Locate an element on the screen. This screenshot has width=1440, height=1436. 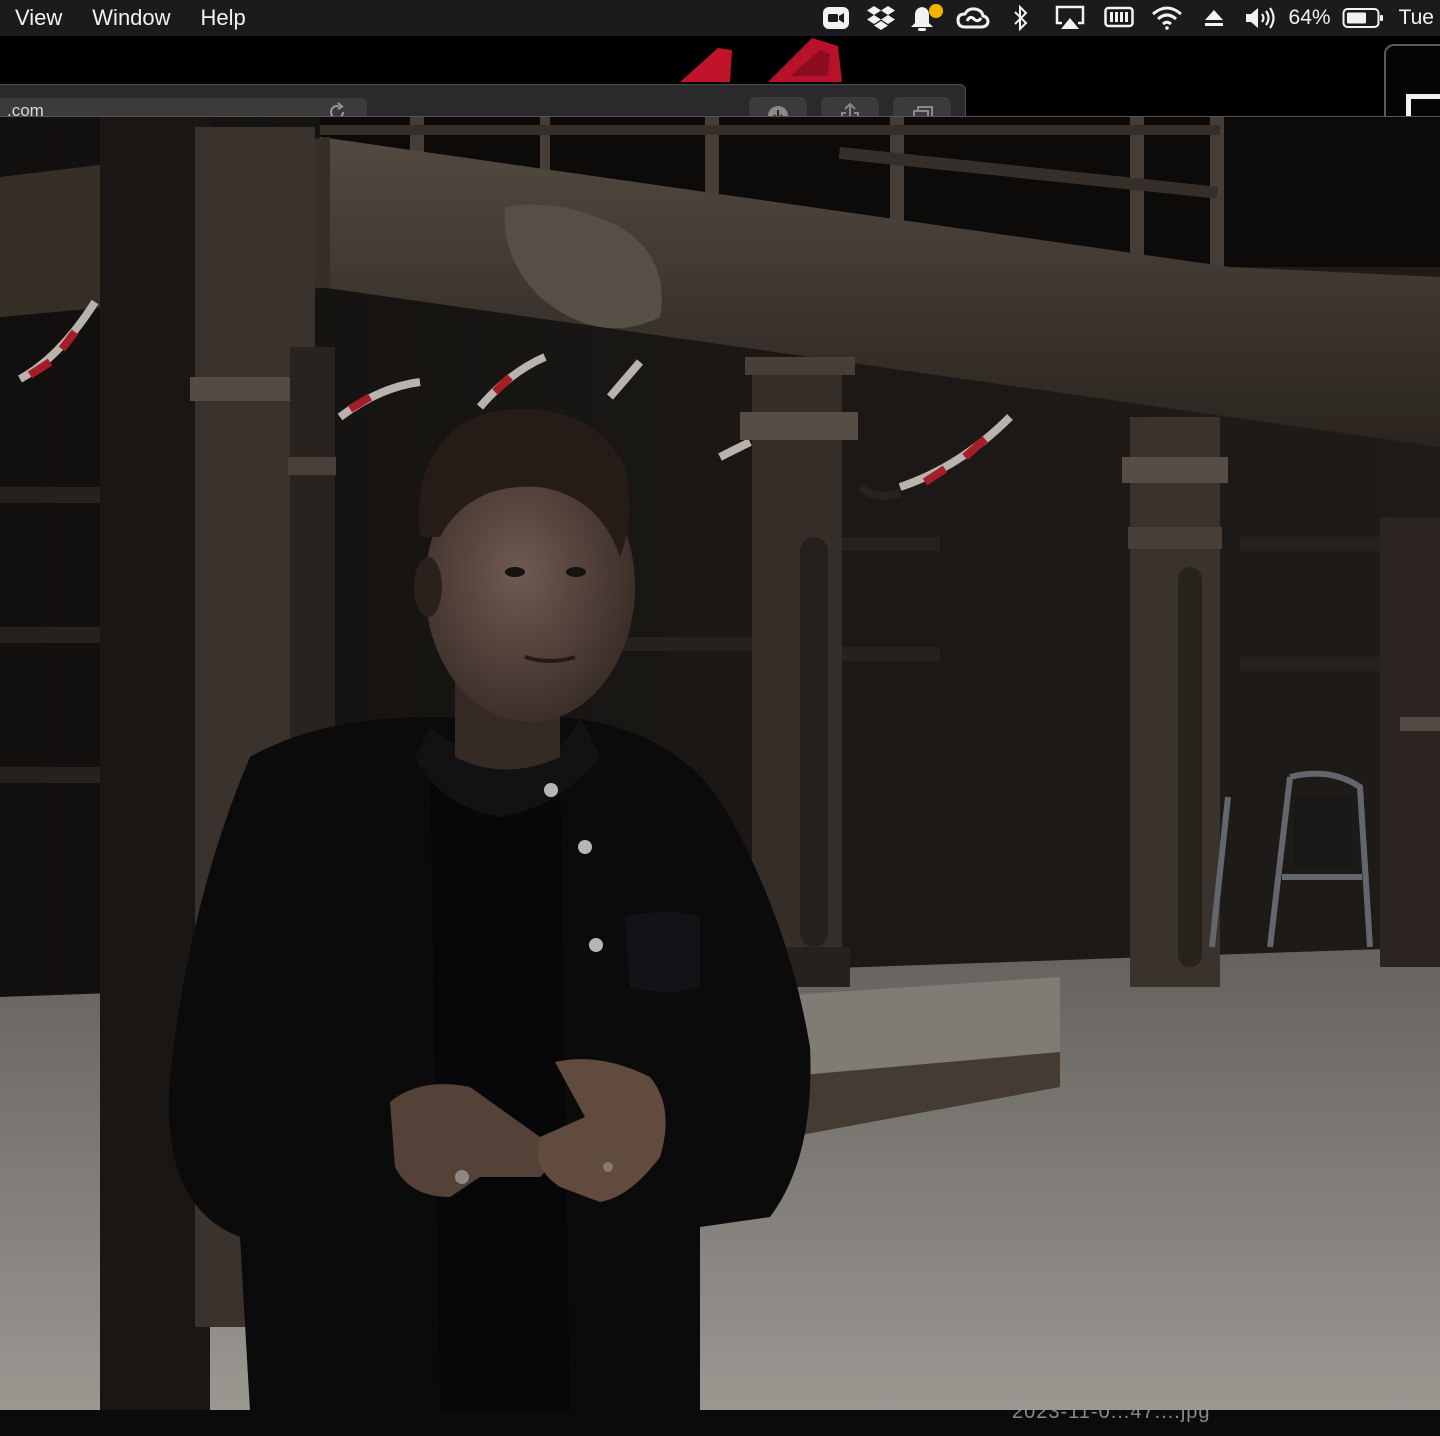
tabs-overview-button is located at coordinates (922, 107).